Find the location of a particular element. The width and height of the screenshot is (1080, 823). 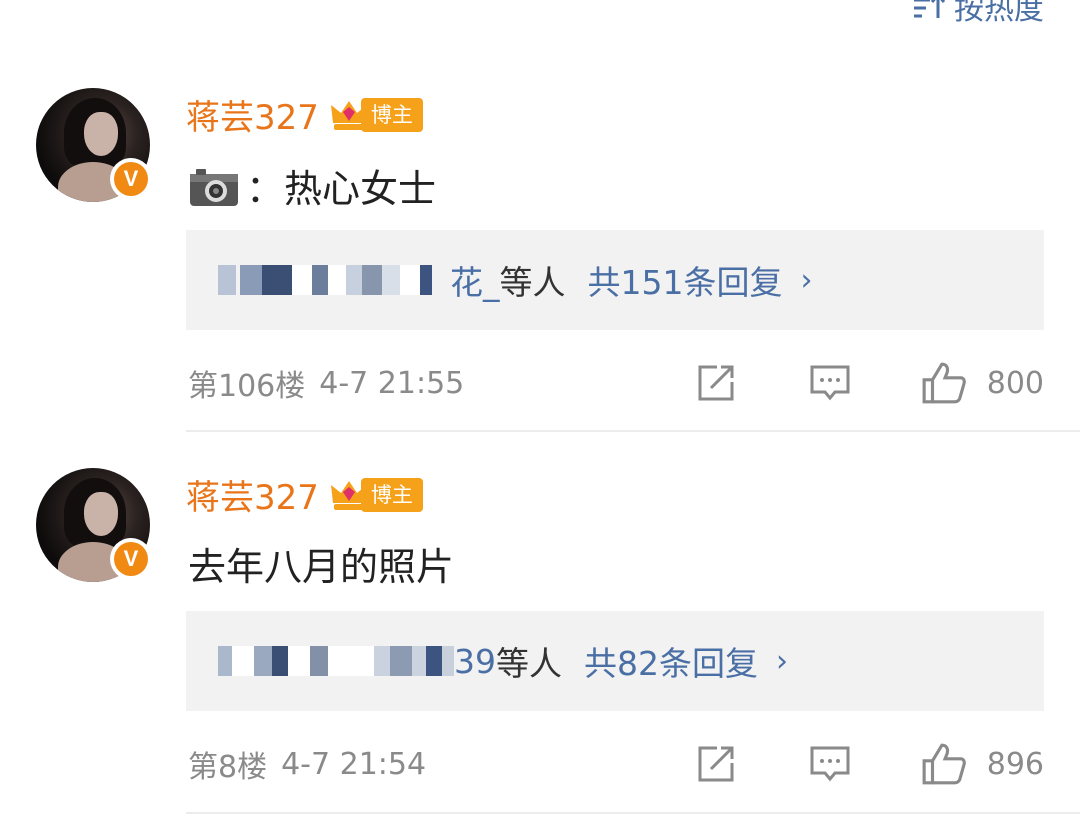

reply-preview: 39 等人 共82条回复 › is located at coordinates (615, 661).